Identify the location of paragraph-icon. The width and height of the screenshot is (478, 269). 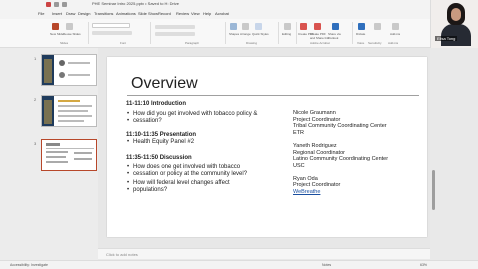
(175, 27).